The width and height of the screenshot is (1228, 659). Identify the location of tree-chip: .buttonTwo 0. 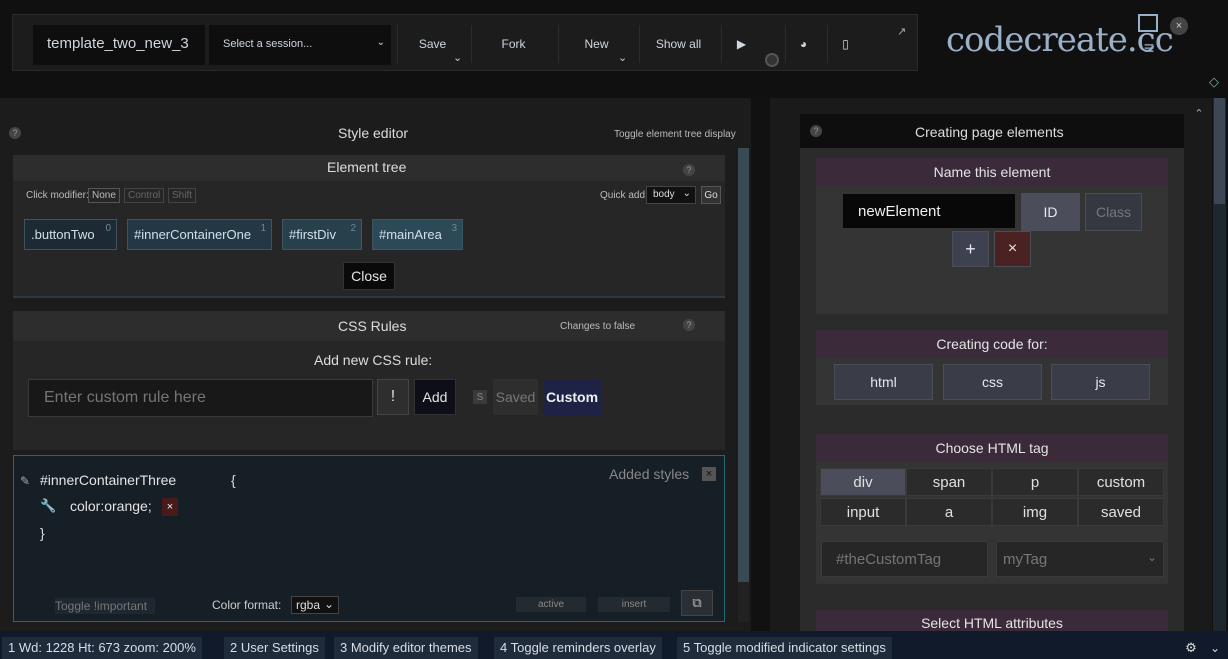
(70, 234).